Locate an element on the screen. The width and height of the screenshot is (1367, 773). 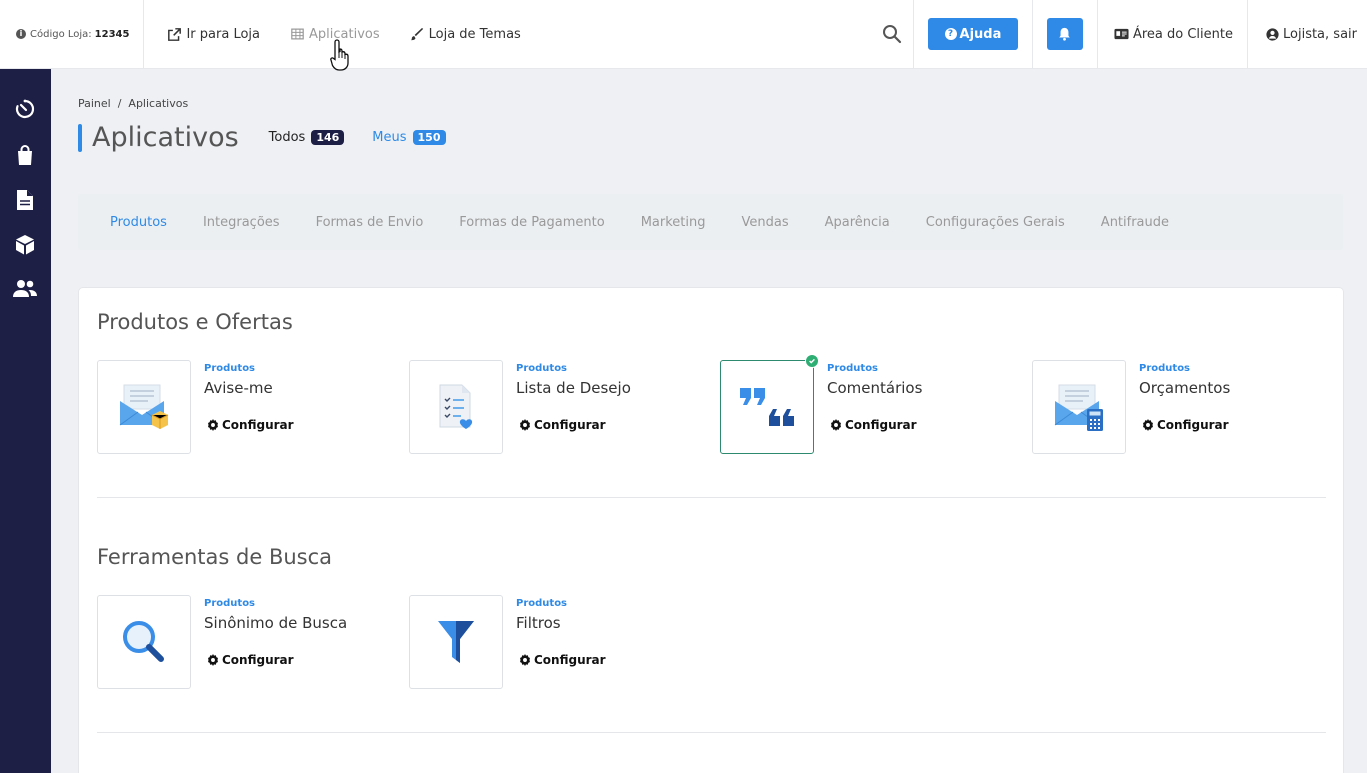
client-area-link: Área do Cliente is located at coordinates (1172, 34).